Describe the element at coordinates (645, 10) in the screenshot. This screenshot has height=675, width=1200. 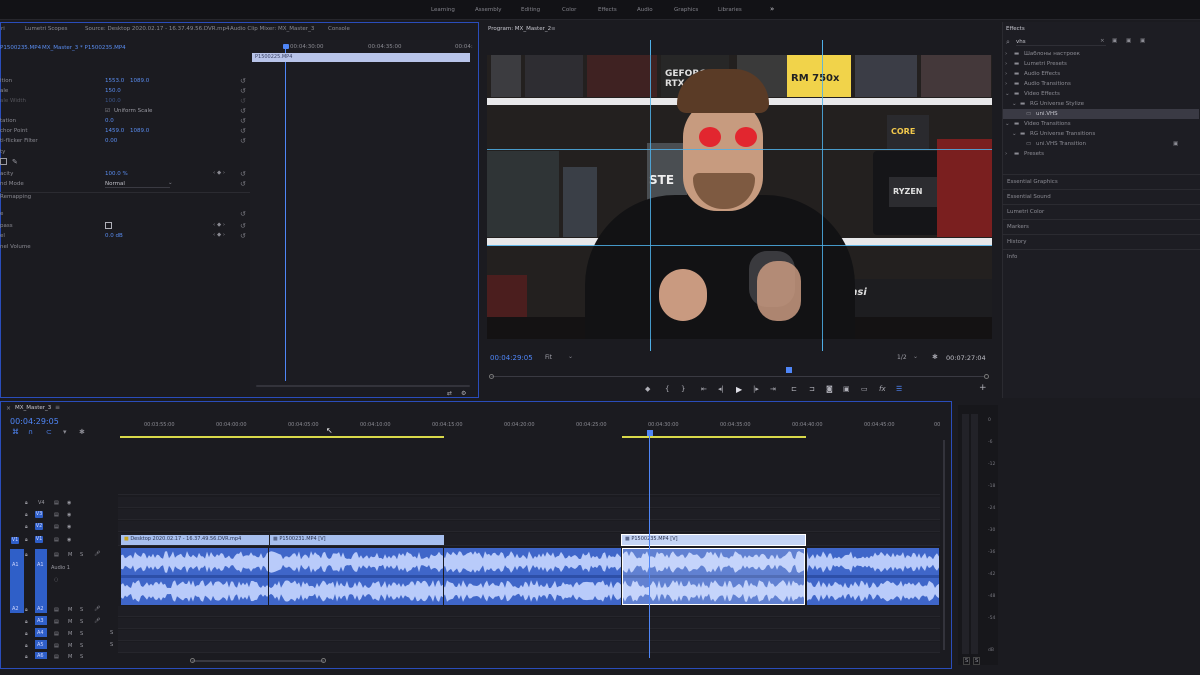
I see `workspace-audio: Audio` at that location.